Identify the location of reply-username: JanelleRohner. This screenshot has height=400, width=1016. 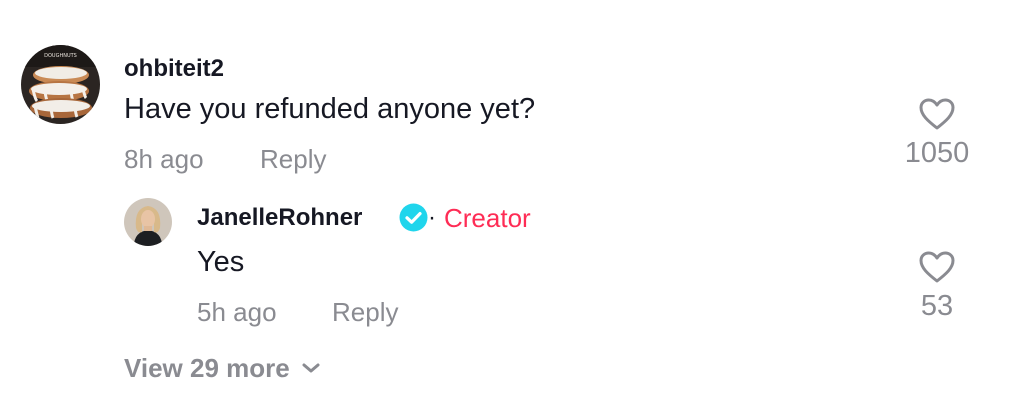
(279, 218).